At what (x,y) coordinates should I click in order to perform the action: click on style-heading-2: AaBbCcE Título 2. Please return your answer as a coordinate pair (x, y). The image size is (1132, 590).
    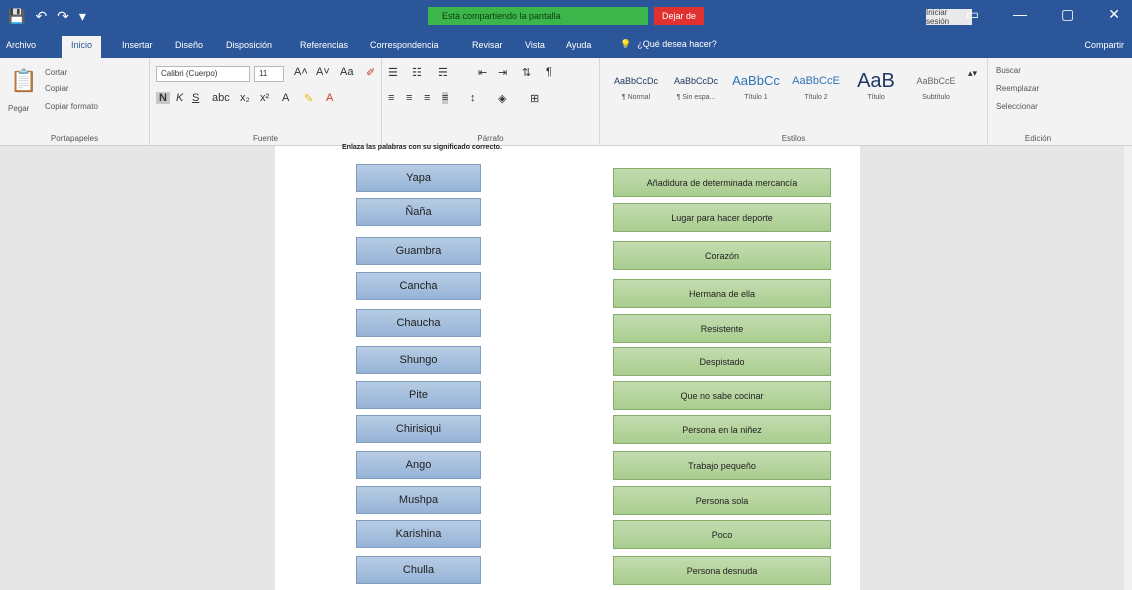
    Looking at the image, I should click on (816, 84).